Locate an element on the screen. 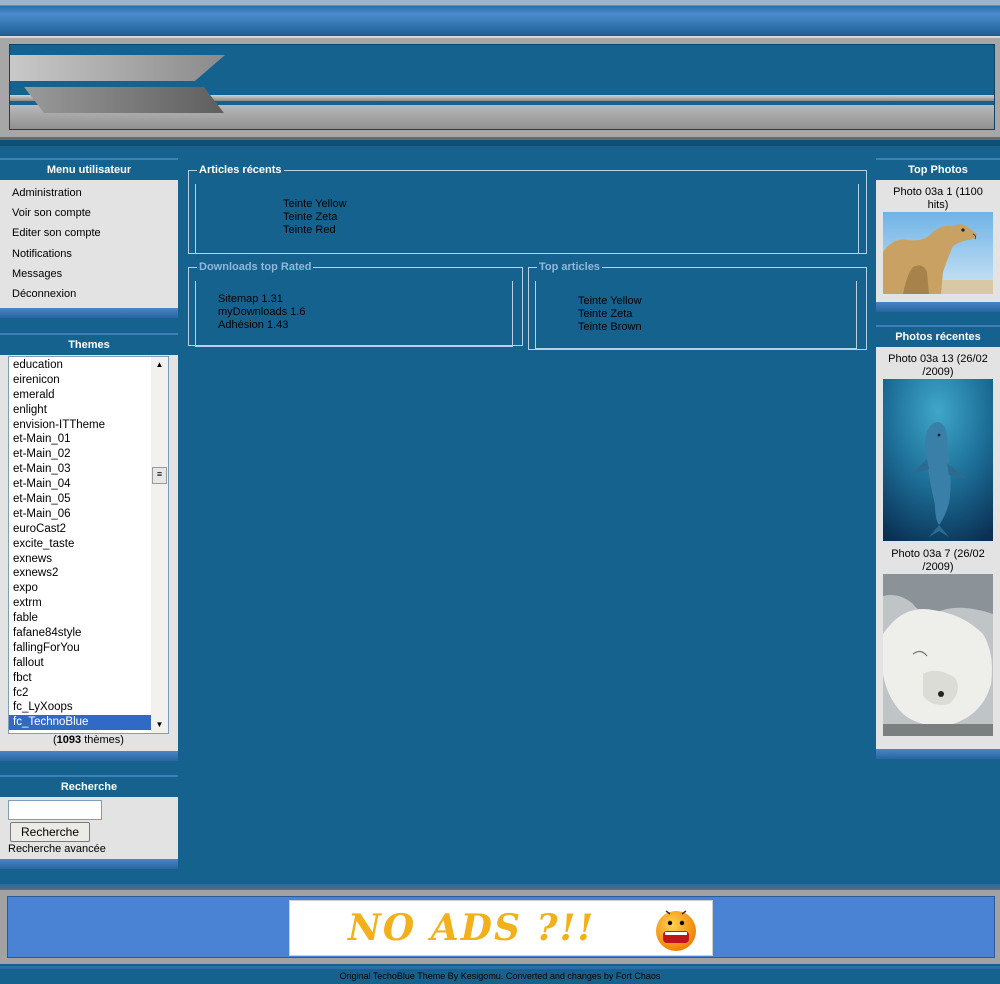  menu-item-notifications: Notifications is located at coordinates (89, 254).